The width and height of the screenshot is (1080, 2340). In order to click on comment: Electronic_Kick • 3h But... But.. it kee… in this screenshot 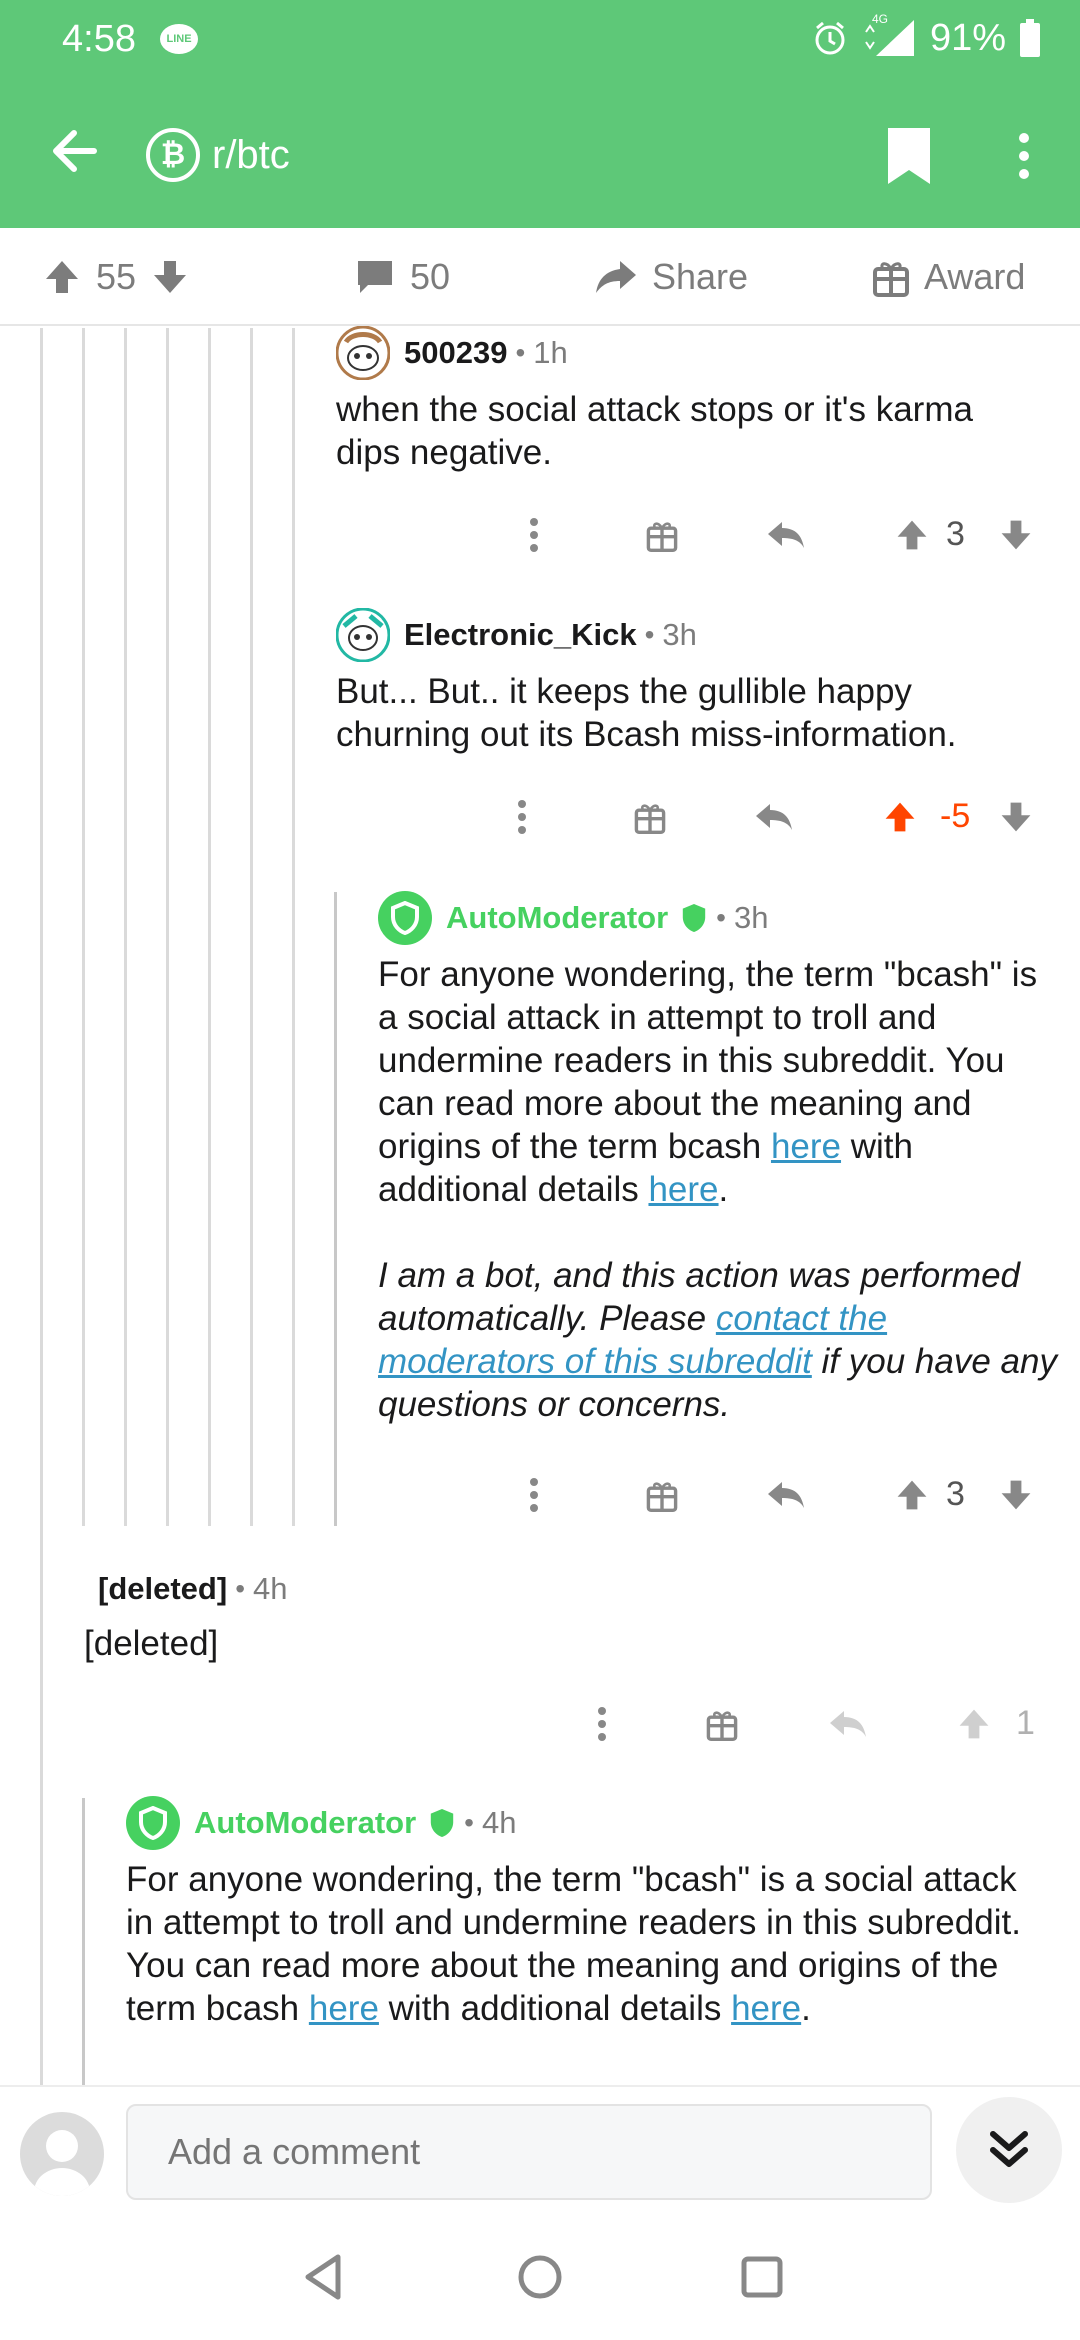, I will do `click(696, 682)`.